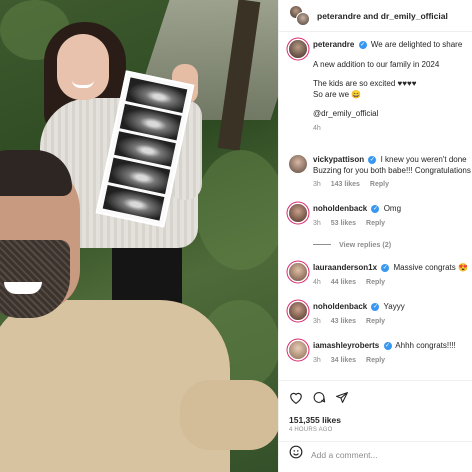 Image resolution: width=472 pixels, height=472 pixels. I want to click on comment-meta: 3h 143 likes Reply, so click(392, 185).